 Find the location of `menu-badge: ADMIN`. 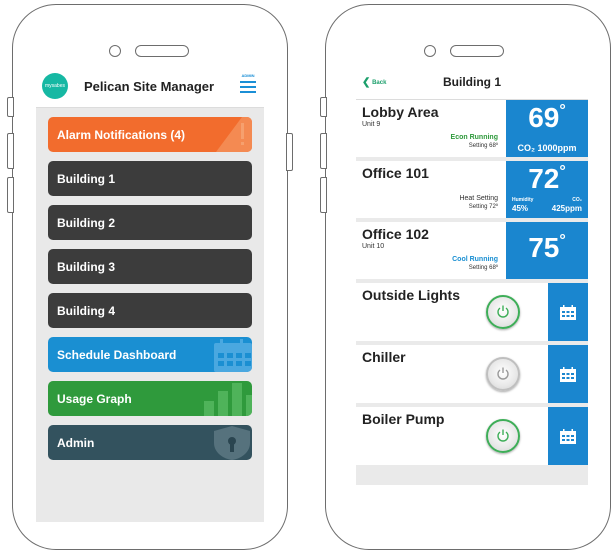

menu-badge: ADMIN is located at coordinates (248, 75).